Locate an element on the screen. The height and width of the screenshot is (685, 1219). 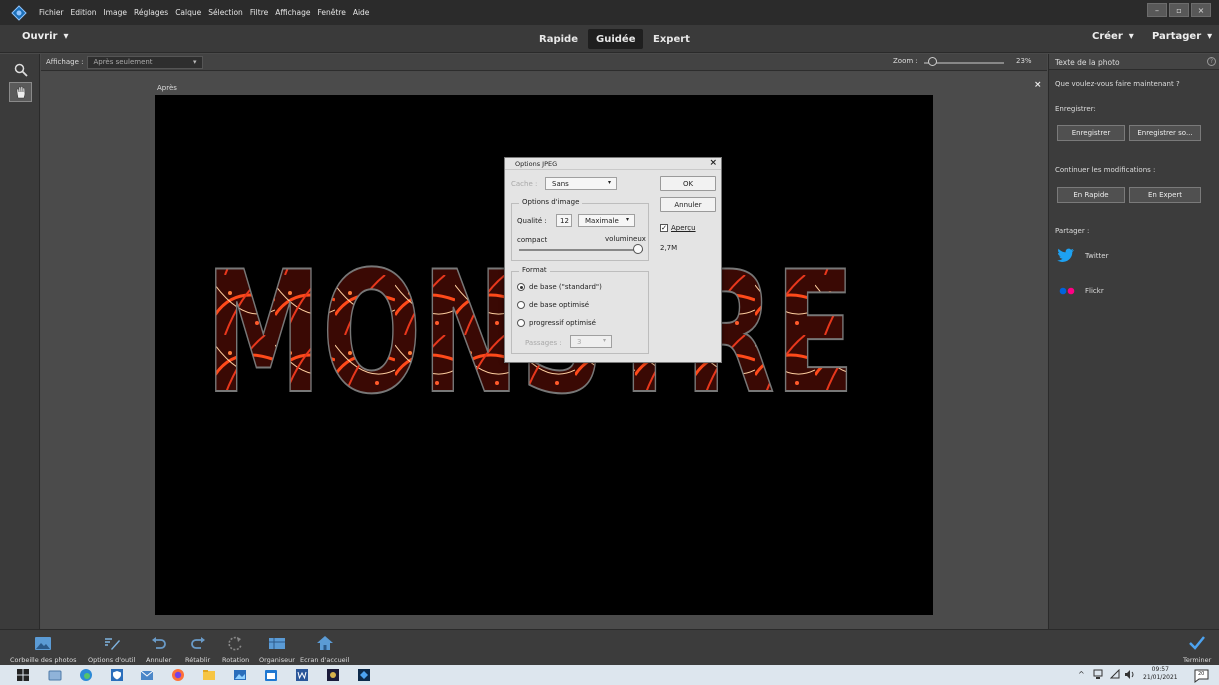
window-controls: – ▫ × is located at coordinates (1179, 10).